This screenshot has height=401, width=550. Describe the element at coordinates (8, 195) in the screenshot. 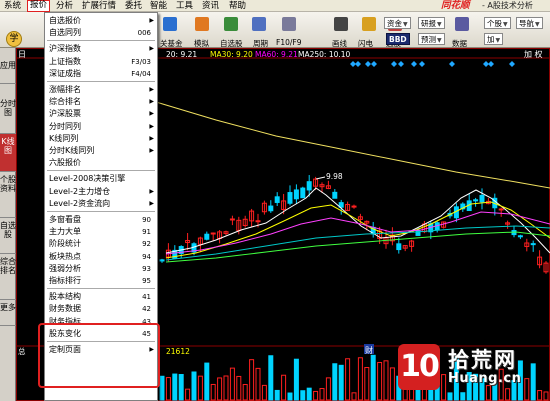

I see `tab-stock-info: 个股资料` at that location.